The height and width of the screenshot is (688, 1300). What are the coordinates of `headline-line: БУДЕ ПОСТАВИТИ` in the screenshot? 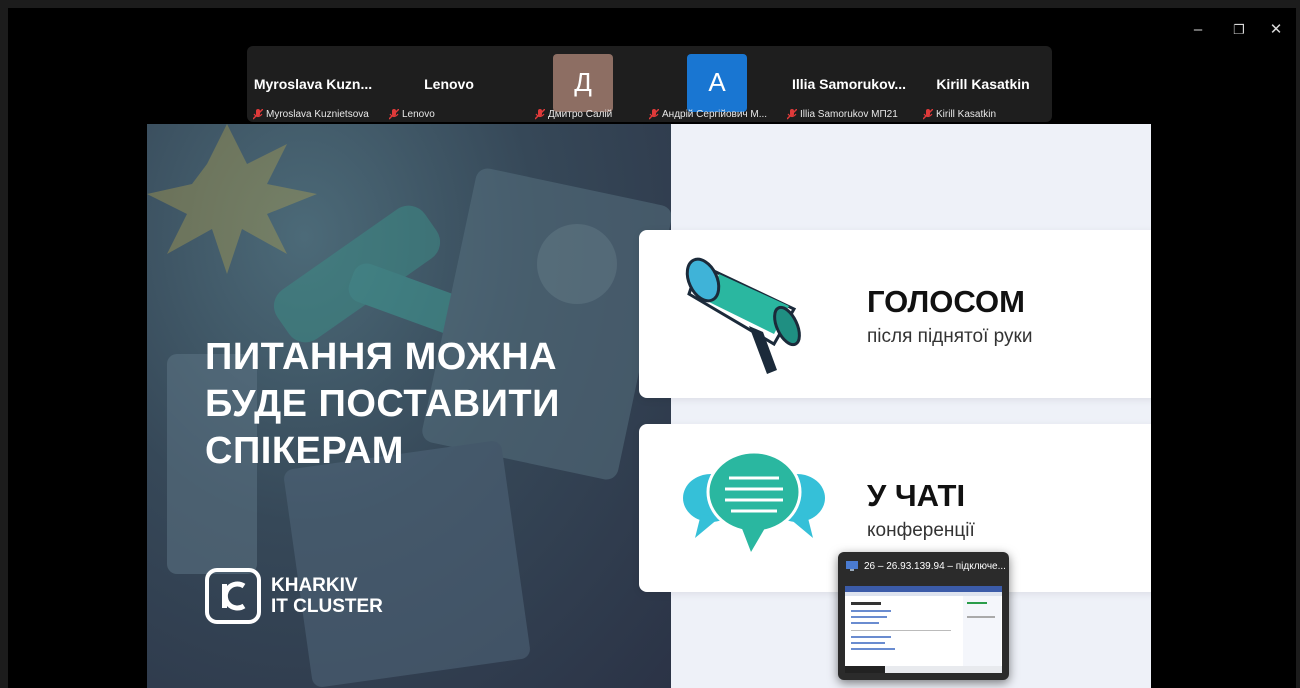 It's located at (382, 404).